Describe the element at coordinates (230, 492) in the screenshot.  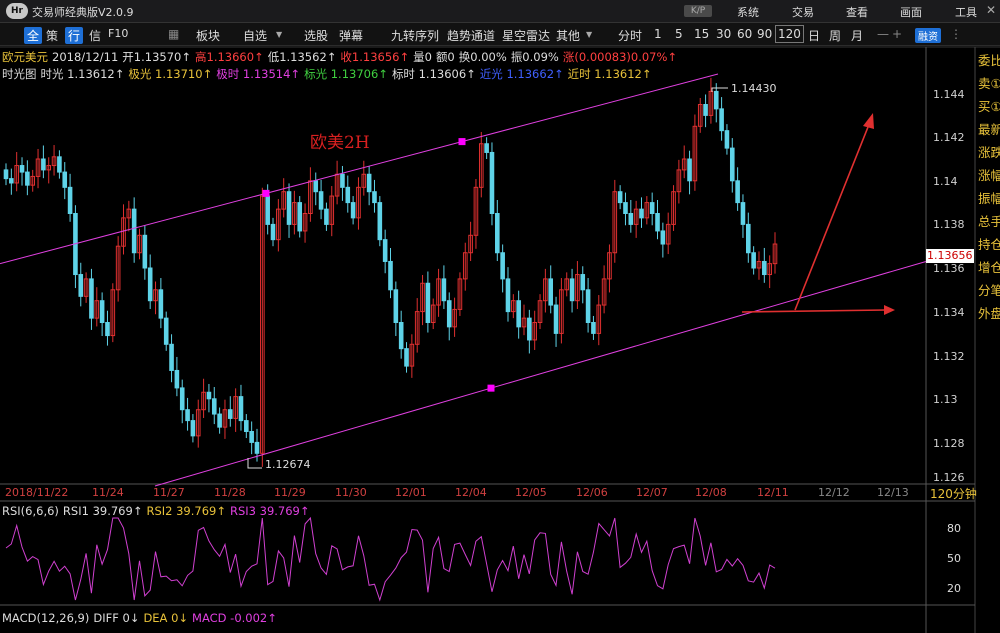
I see `x-tick: 11/28` at that location.